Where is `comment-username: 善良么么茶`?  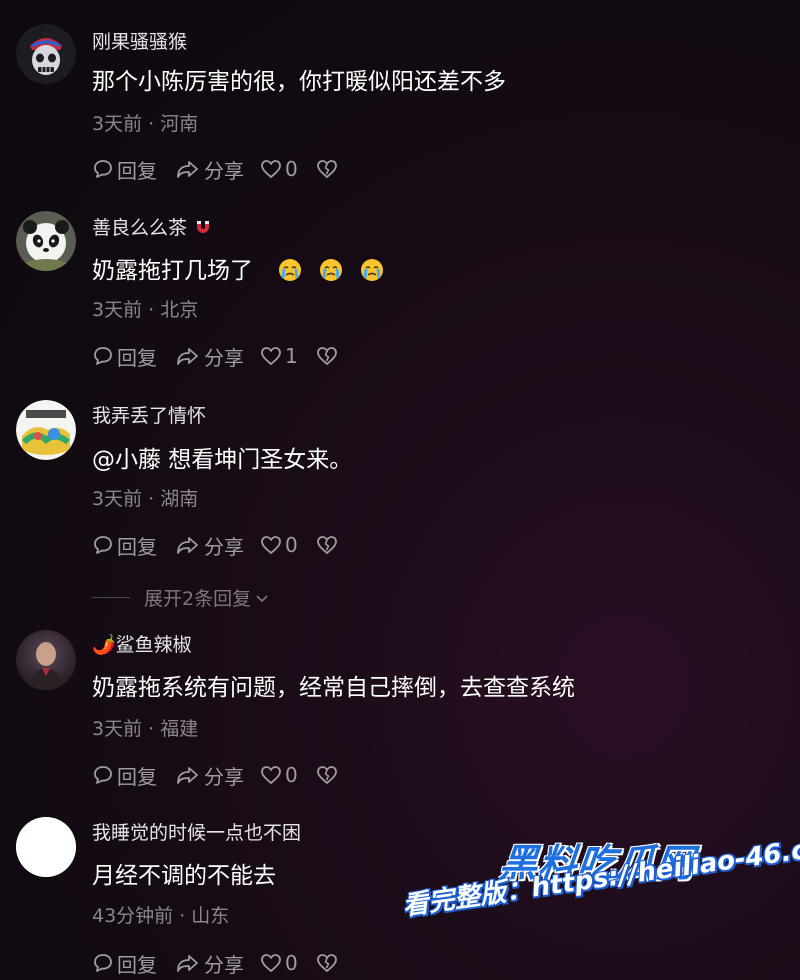 comment-username: 善良么么茶 is located at coordinates (152, 228).